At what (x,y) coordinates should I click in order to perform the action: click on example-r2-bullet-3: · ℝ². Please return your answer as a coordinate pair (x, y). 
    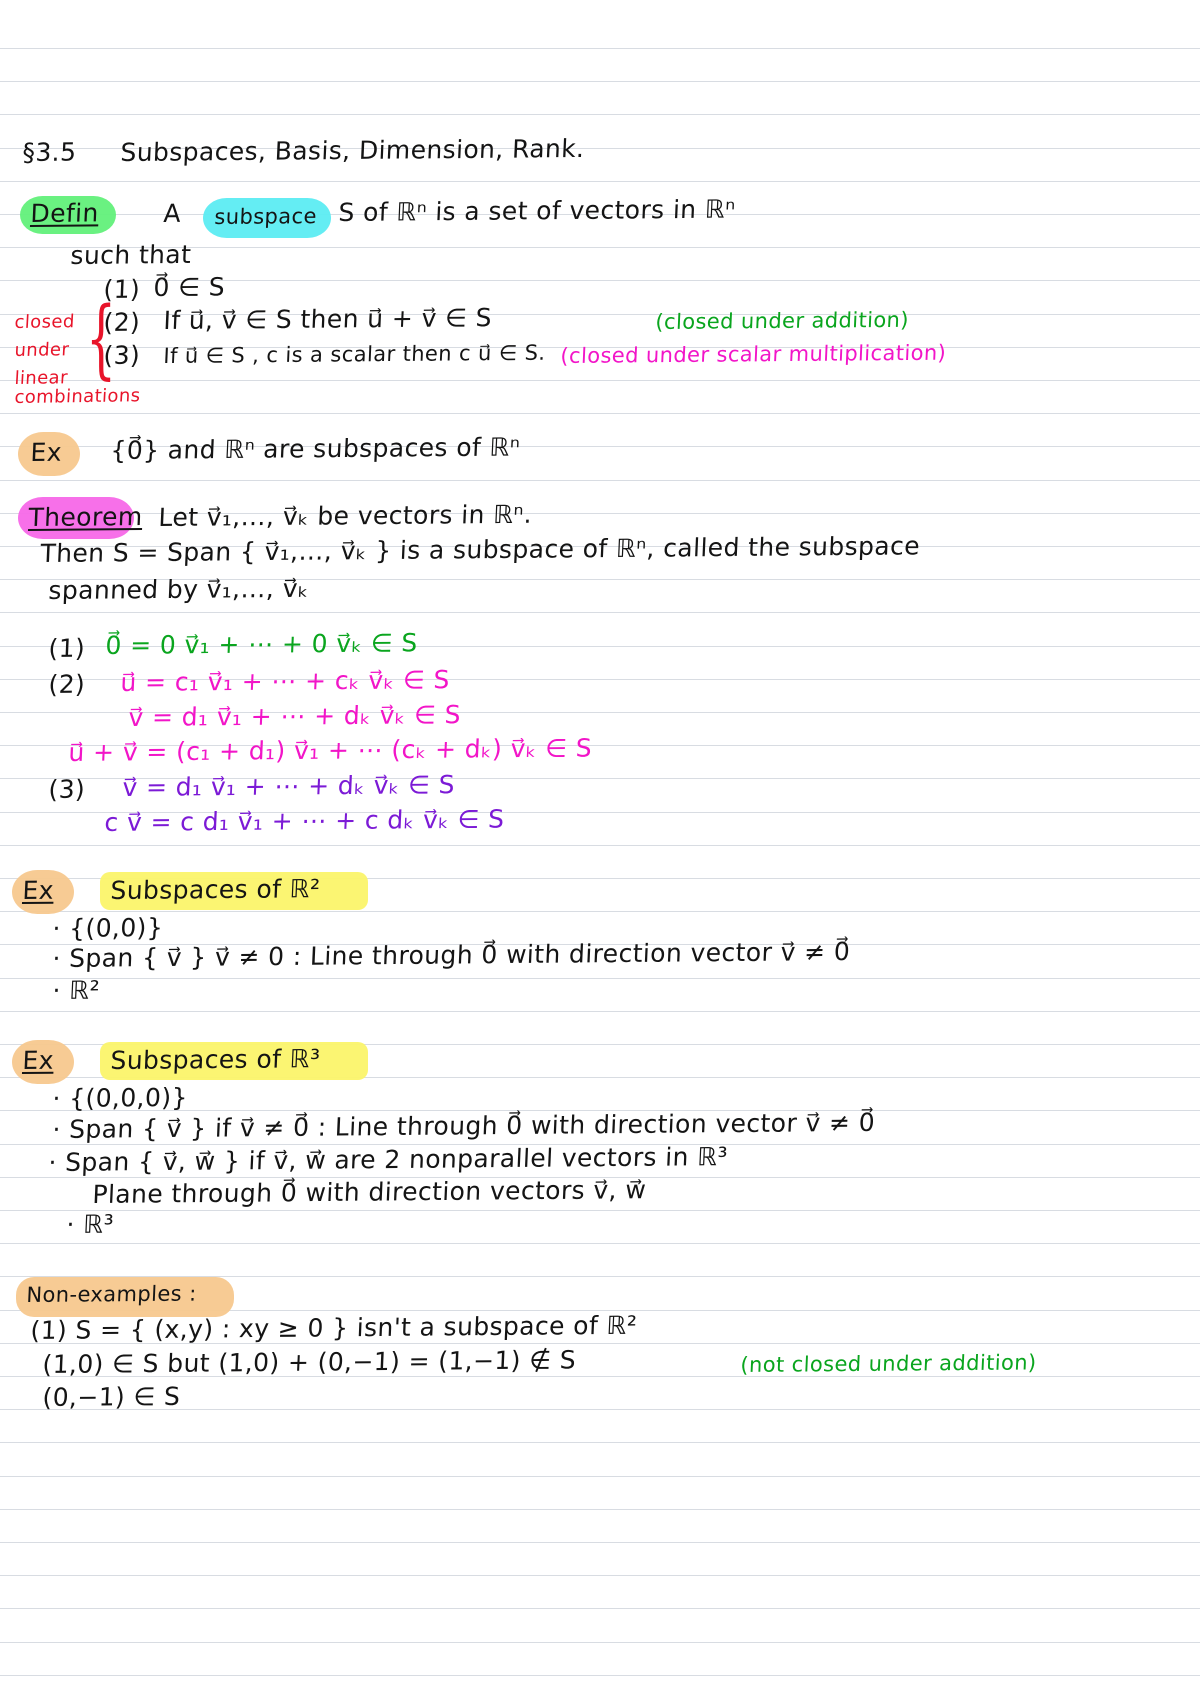
    Looking at the image, I should click on (76, 990).